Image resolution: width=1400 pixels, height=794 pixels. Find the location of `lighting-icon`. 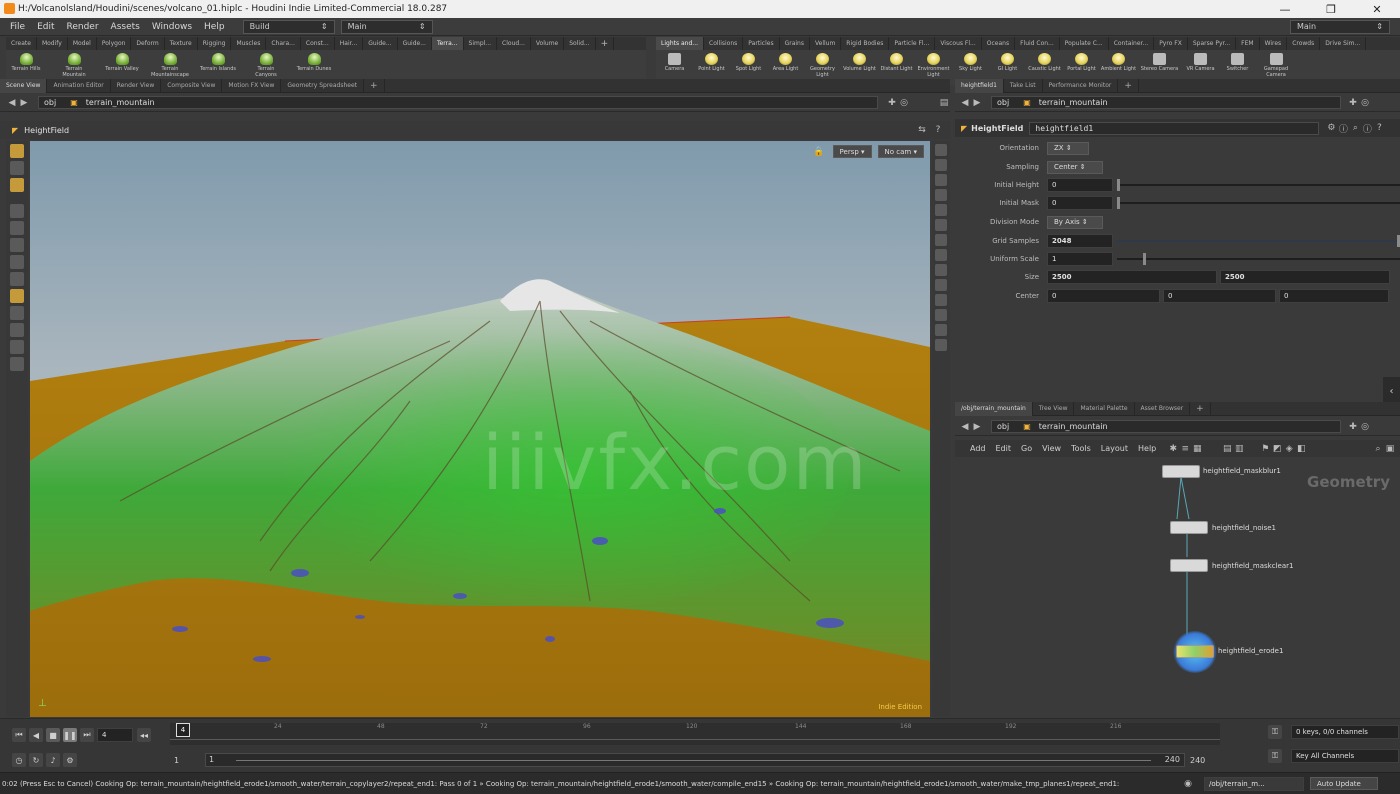

lighting-icon is located at coordinates (941, 180).